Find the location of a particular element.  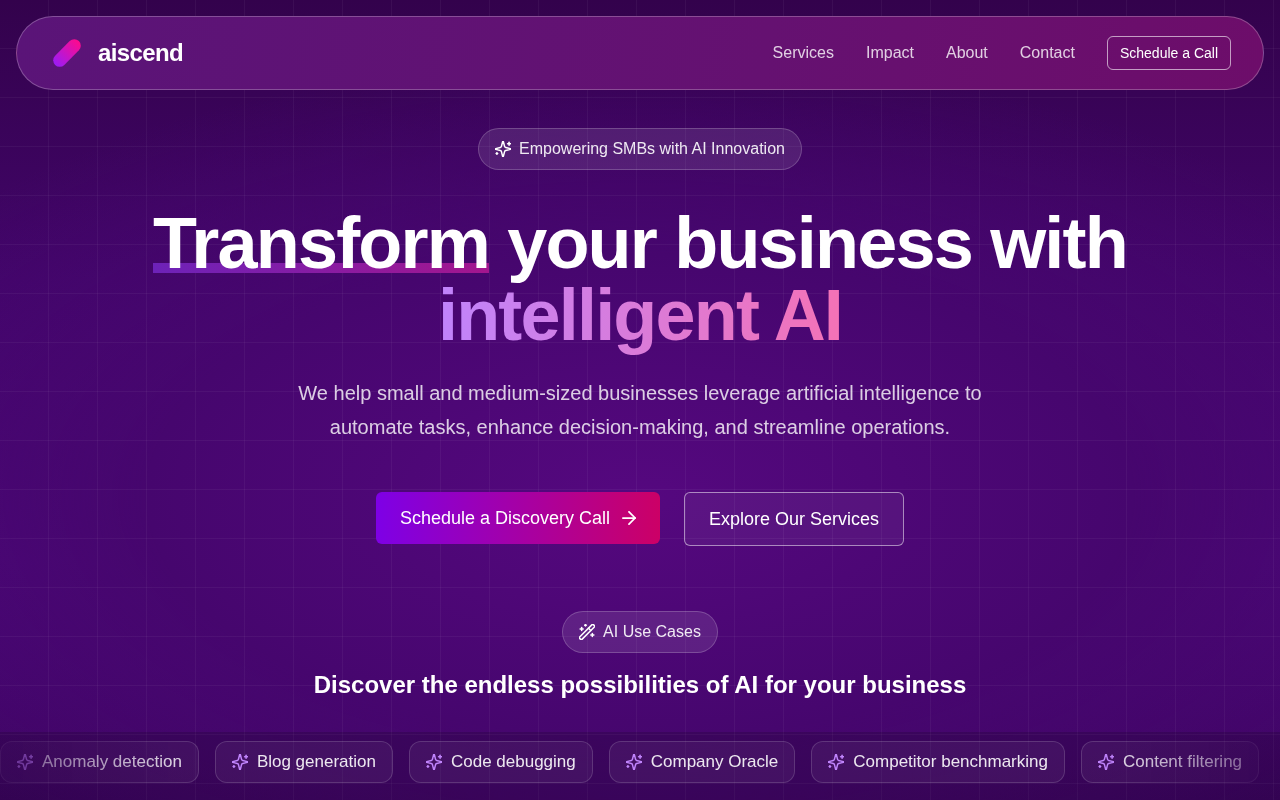

badge-text: Empowering SMBs with AI Innovation is located at coordinates (652, 149).